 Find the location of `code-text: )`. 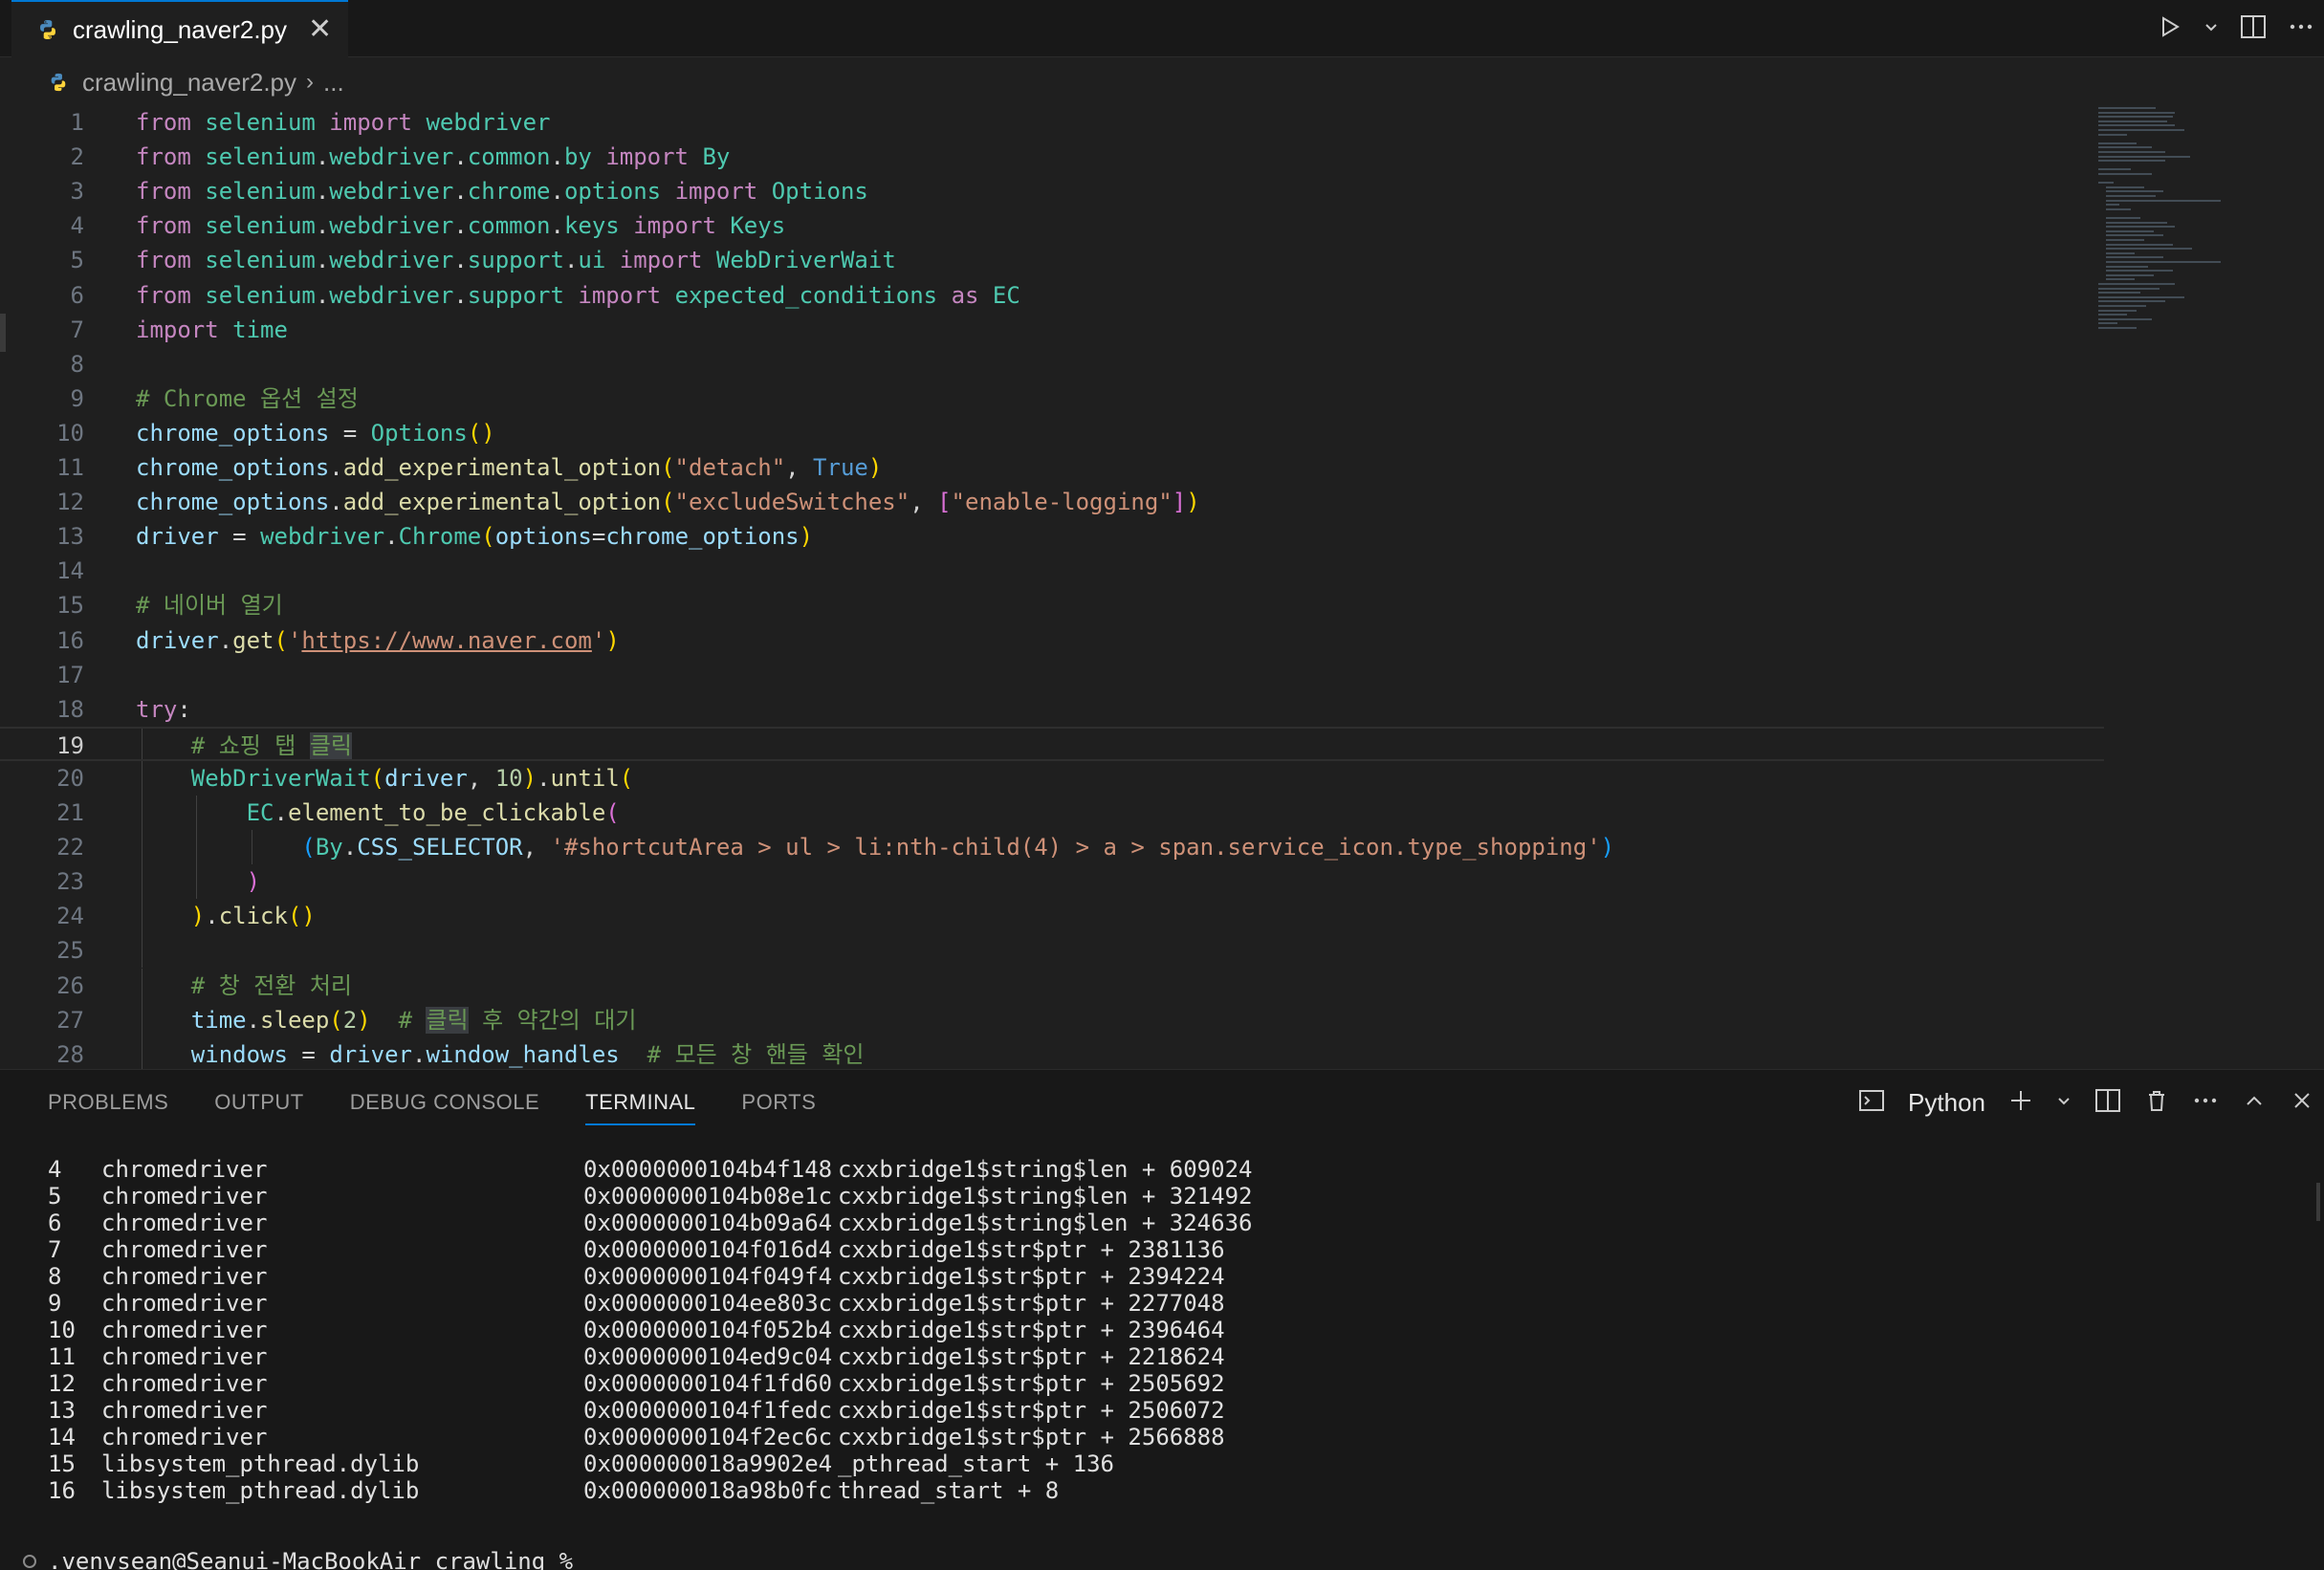

code-text: ) is located at coordinates (198, 881).